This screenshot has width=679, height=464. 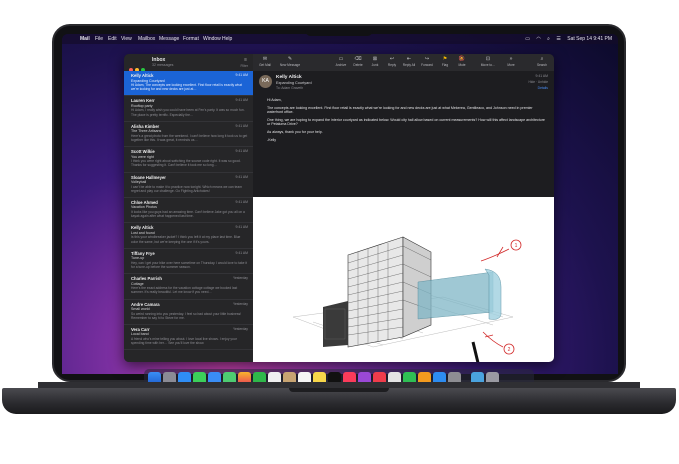 I want to click on sender: Alisha Kimber, so click(x=145, y=126).